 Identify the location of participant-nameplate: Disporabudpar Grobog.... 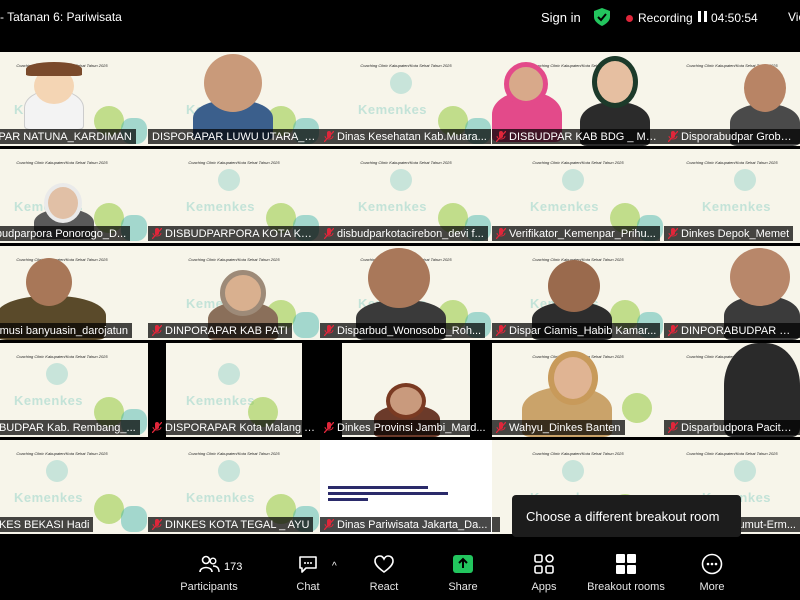
(732, 136).